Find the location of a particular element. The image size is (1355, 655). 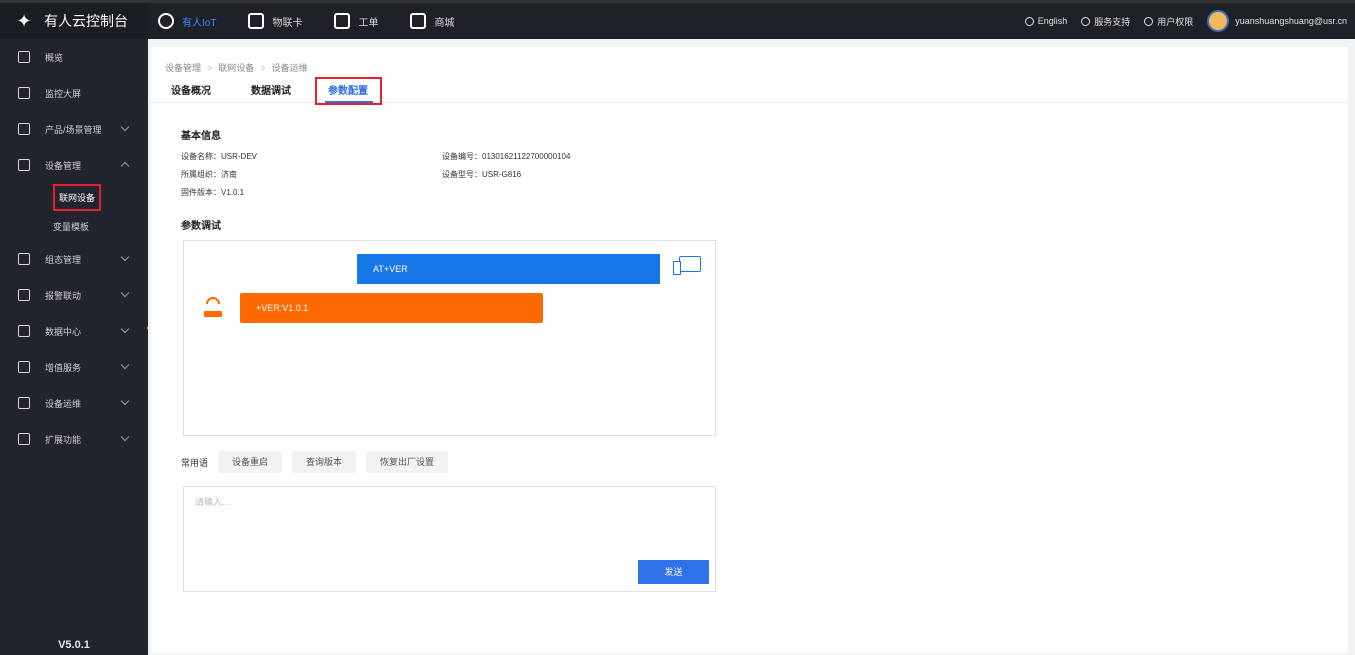

tab-device-overview: 设备概况 is located at coordinates (191, 89).